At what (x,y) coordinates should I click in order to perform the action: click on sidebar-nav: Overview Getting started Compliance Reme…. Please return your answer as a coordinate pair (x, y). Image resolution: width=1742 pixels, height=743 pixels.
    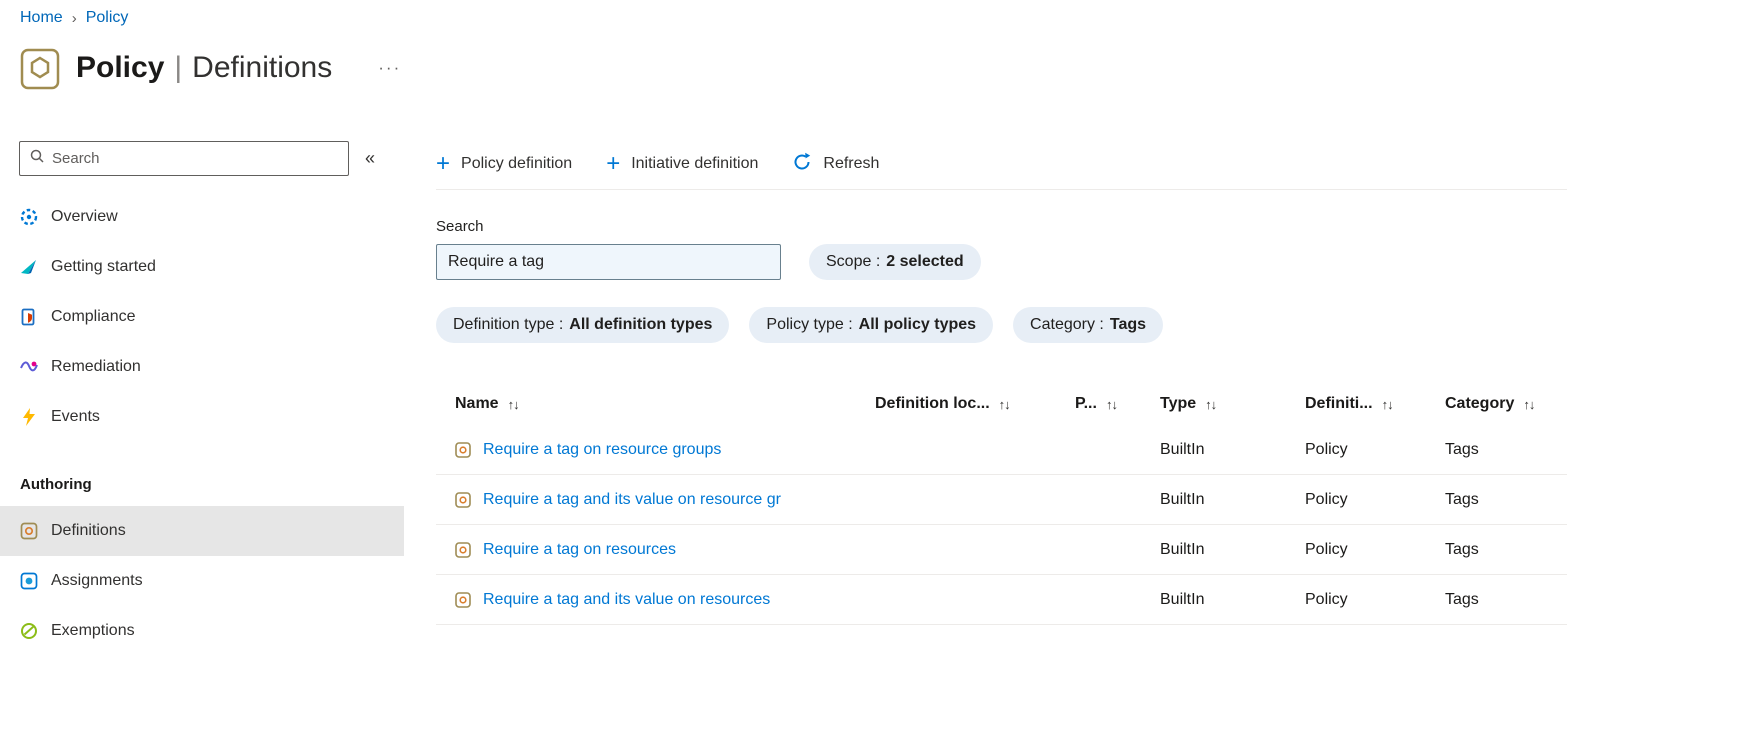
    Looking at the image, I should click on (202, 317).